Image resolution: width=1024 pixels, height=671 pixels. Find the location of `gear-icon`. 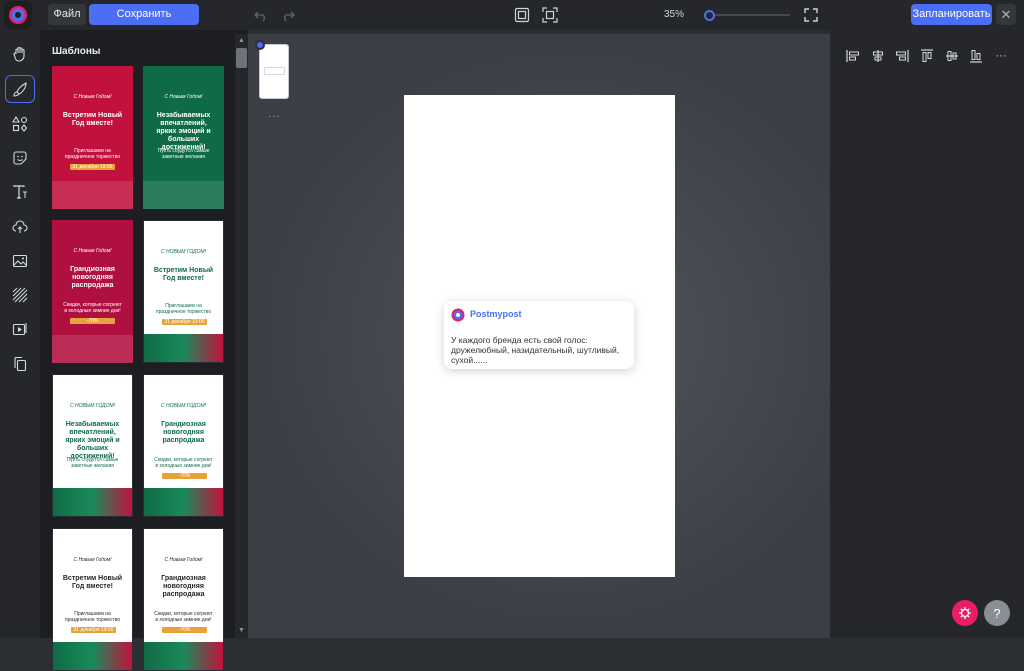

gear-icon is located at coordinates (965, 613).